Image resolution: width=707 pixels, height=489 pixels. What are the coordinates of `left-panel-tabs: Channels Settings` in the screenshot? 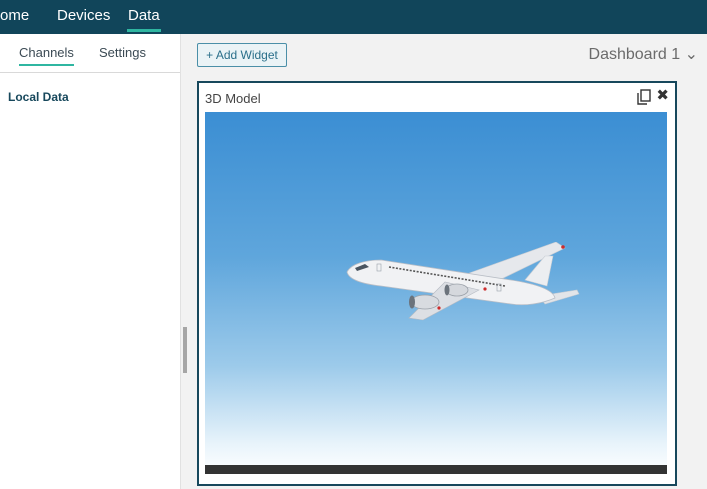 It's located at (90, 53).